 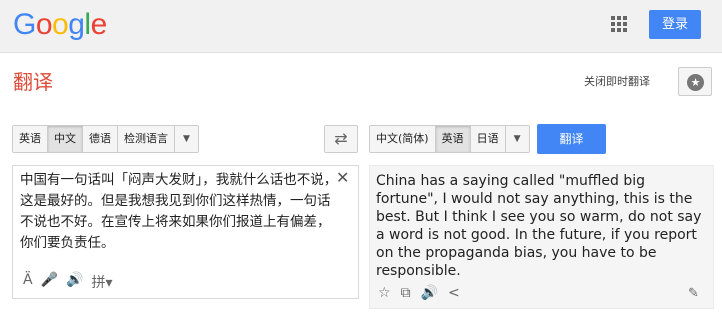 What do you see at coordinates (453, 139) in the screenshot?
I see `target-lang-english: 英语` at bounding box center [453, 139].